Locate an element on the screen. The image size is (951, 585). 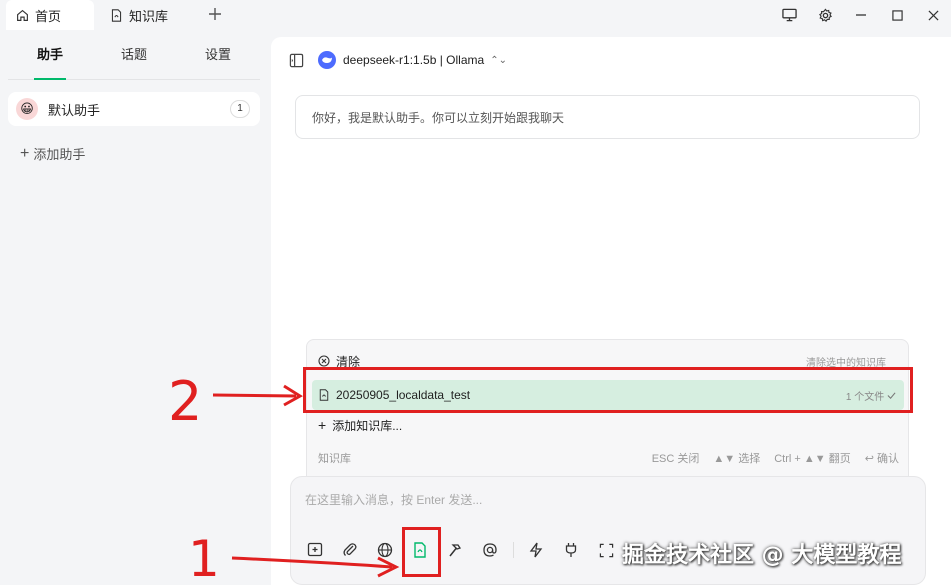
settings-button is located at coordinates (825, 15).